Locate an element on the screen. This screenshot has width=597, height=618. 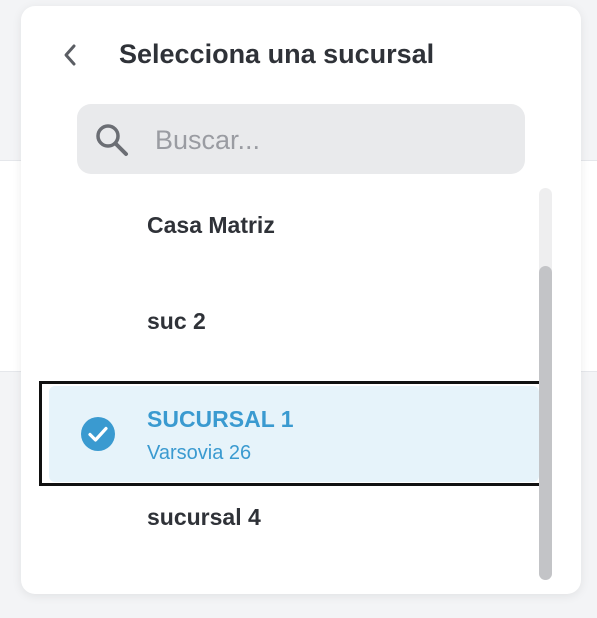
search-box is located at coordinates (301, 139).